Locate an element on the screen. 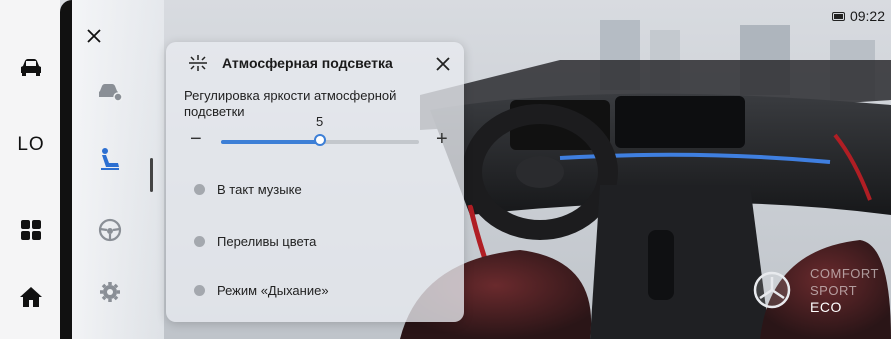 Image resolution: width=891 pixels, height=339 pixels. category-steering is located at coordinates (110, 230).